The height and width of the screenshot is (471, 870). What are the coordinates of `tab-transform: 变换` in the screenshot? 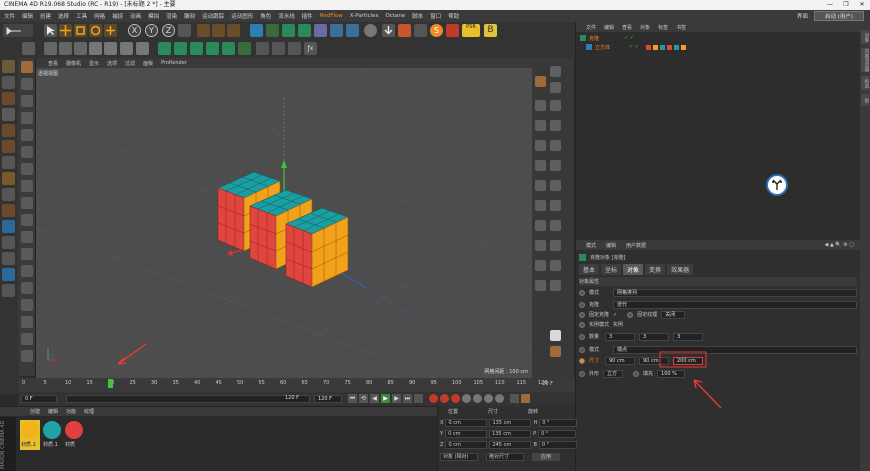 It's located at (655, 269).